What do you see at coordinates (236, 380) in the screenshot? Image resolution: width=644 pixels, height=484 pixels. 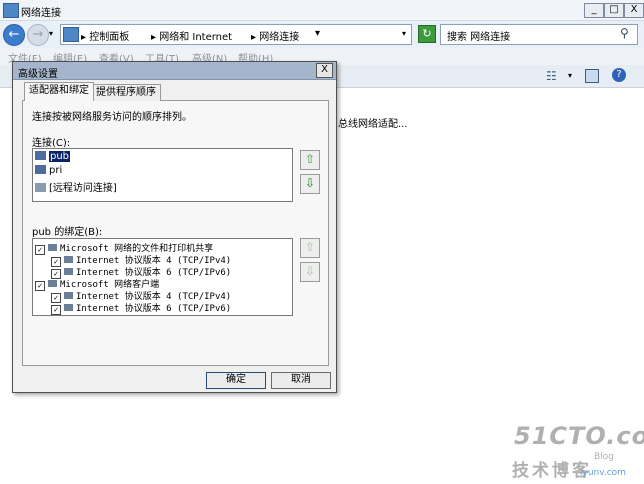 I see `ok-button: 确定` at bounding box center [236, 380].